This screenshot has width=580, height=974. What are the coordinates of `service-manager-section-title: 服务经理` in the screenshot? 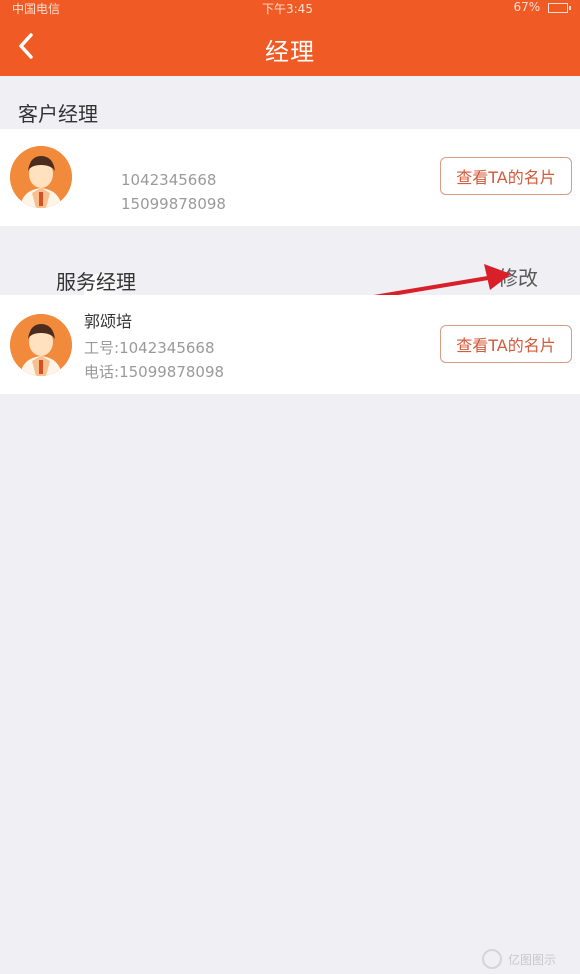 It's located at (96, 282).